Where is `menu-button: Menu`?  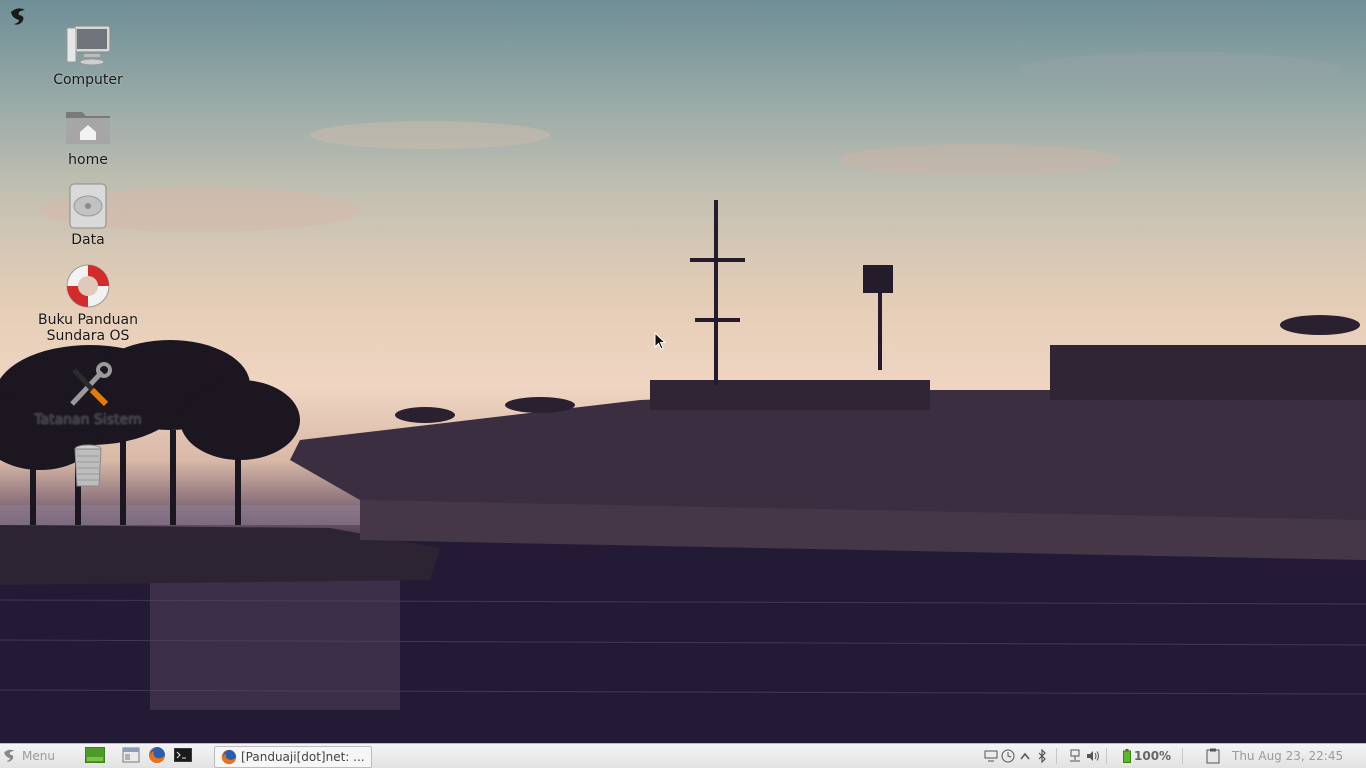
menu-button: Menu is located at coordinates (34, 756).